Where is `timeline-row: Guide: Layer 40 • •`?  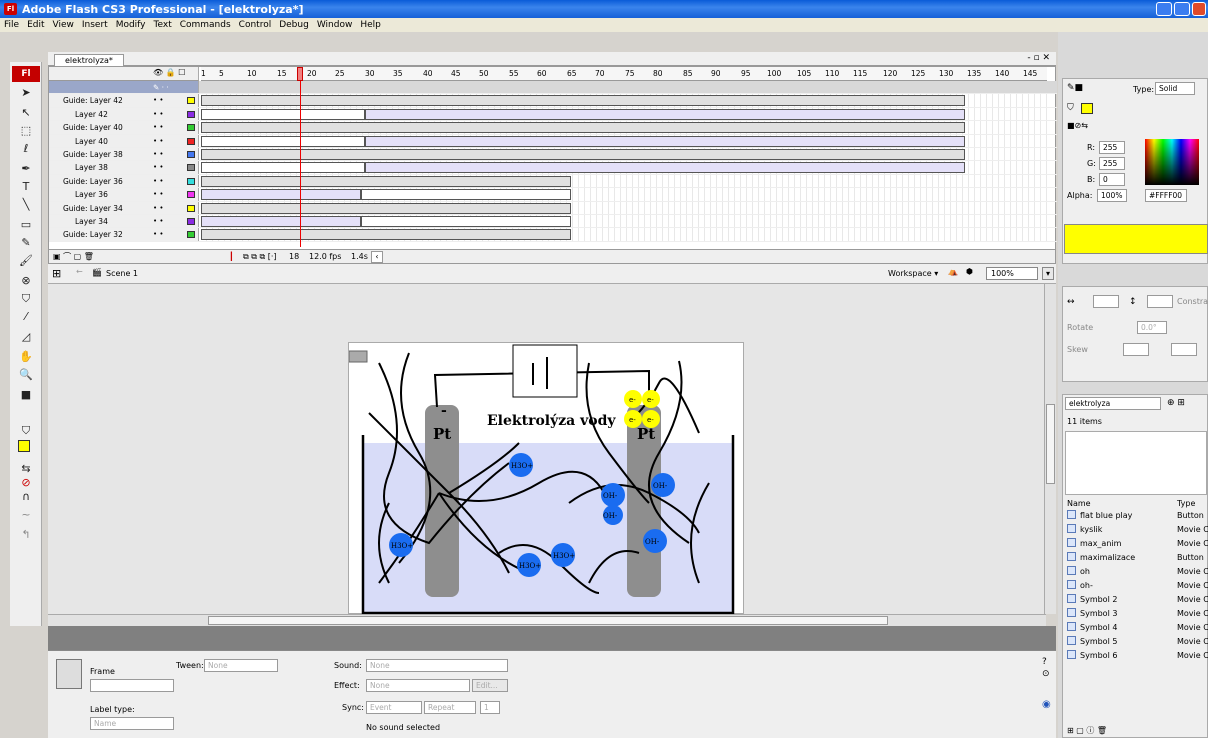 timeline-row: Guide: Layer 40 • • is located at coordinates (553, 128).